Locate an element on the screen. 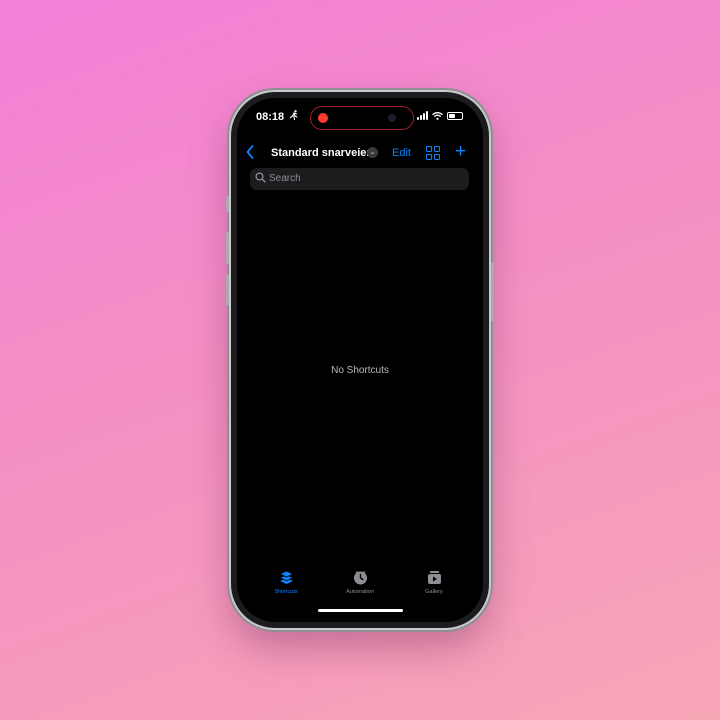 Image resolution: width=720 pixels, height=720 pixels. title-chevron-down-icon: ⌄ is located at coordinates (372, 152).